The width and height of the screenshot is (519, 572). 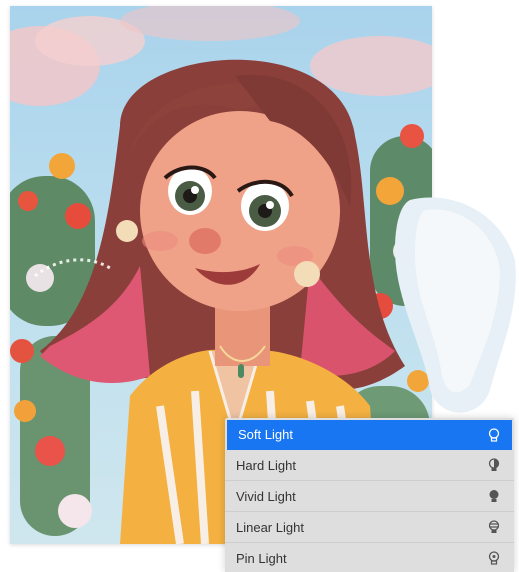 I want to click on blend-mode-pin-light: Pin Light, so click(x=369, y=557).